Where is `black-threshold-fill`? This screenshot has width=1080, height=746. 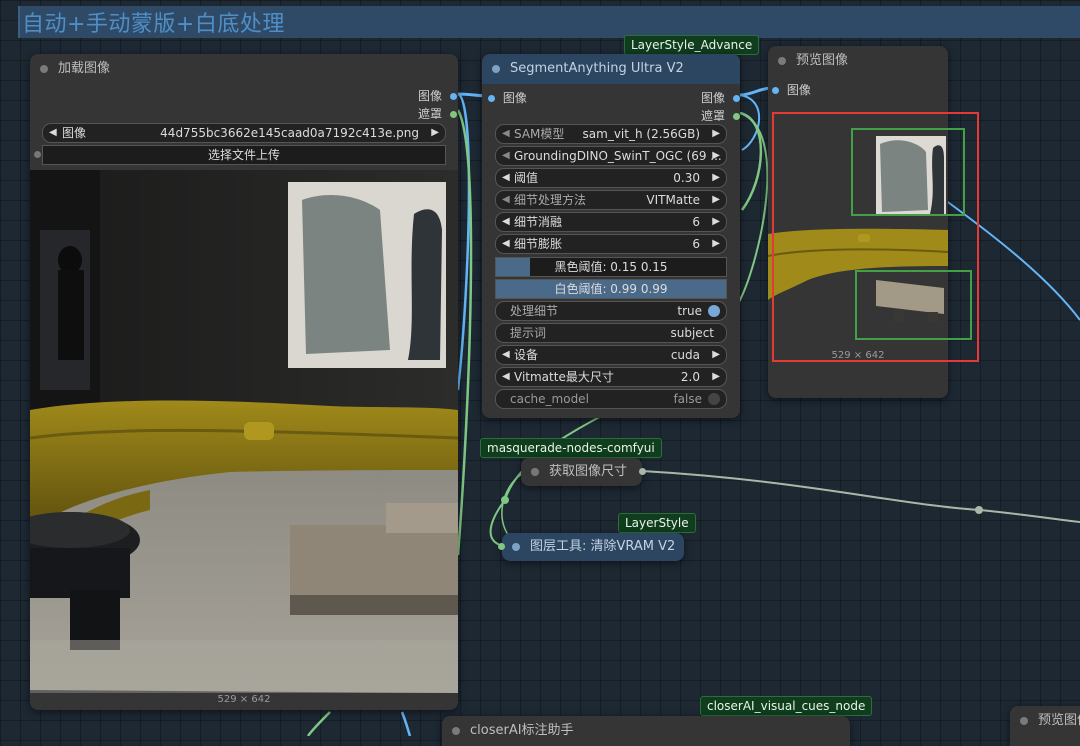
black-threshold-fill is located at coordinates (513, 267).